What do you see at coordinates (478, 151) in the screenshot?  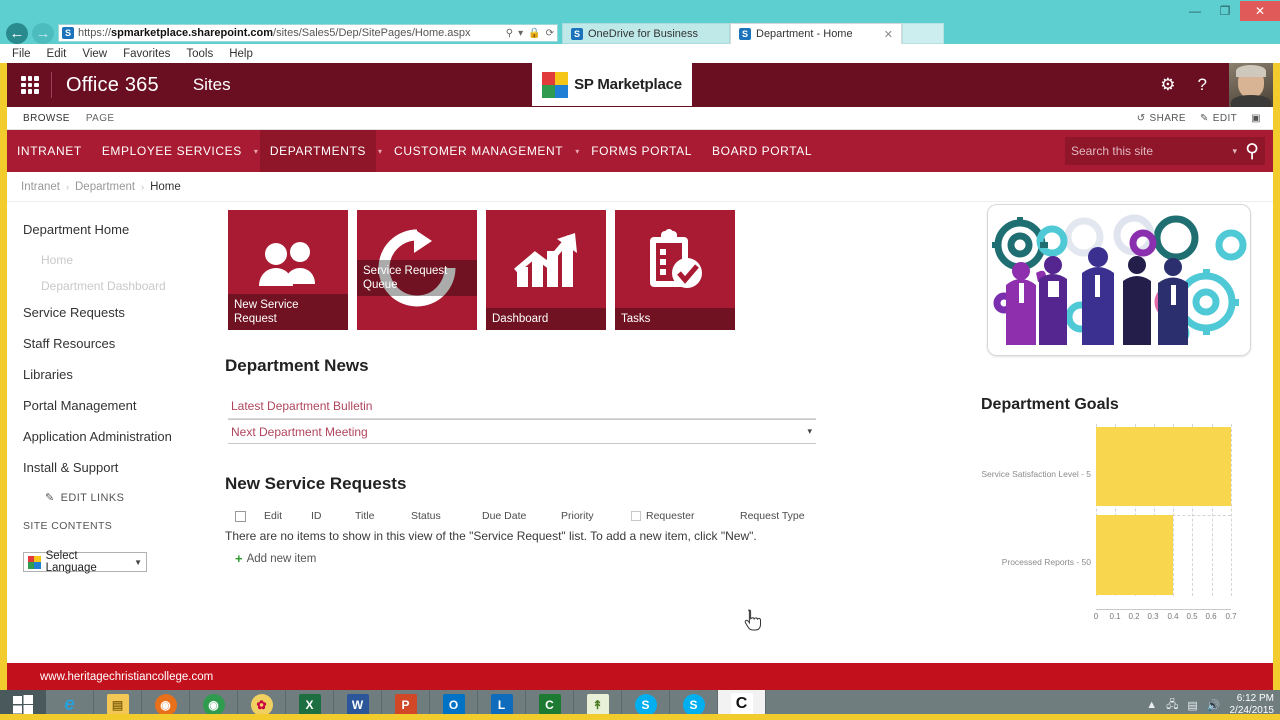 I see `nav-item-customer-management: CUSTOMER MANAGEMENT` at bounding box center [478, 151].